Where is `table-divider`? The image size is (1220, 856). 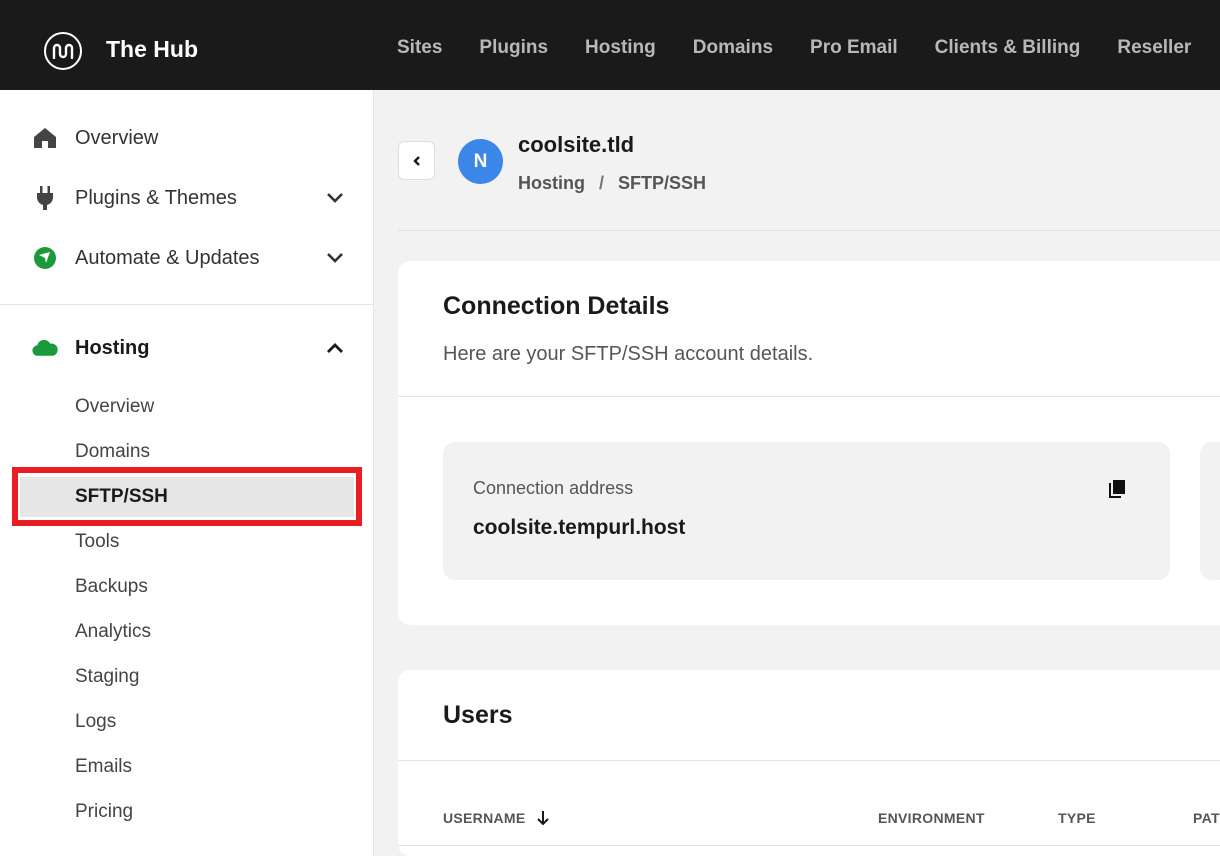
table-divider is located at coordinates (809, 845).